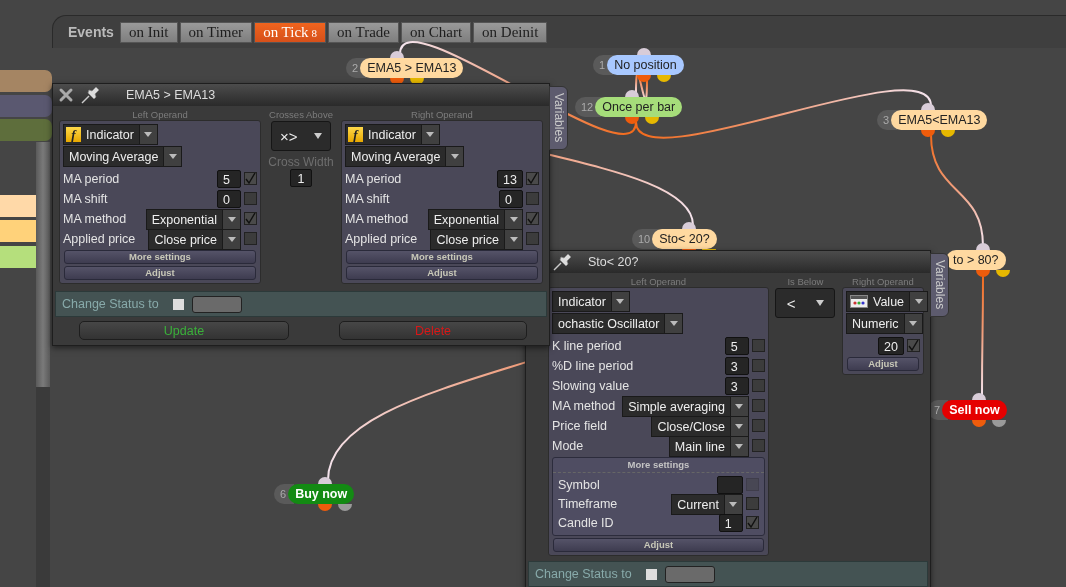 The height and width of the screenshot is (587, 1066). What do you see at coordinates (805, 303) in the screenshot?
I see `operator-dropdown: <` at bounding box center [805, 303].